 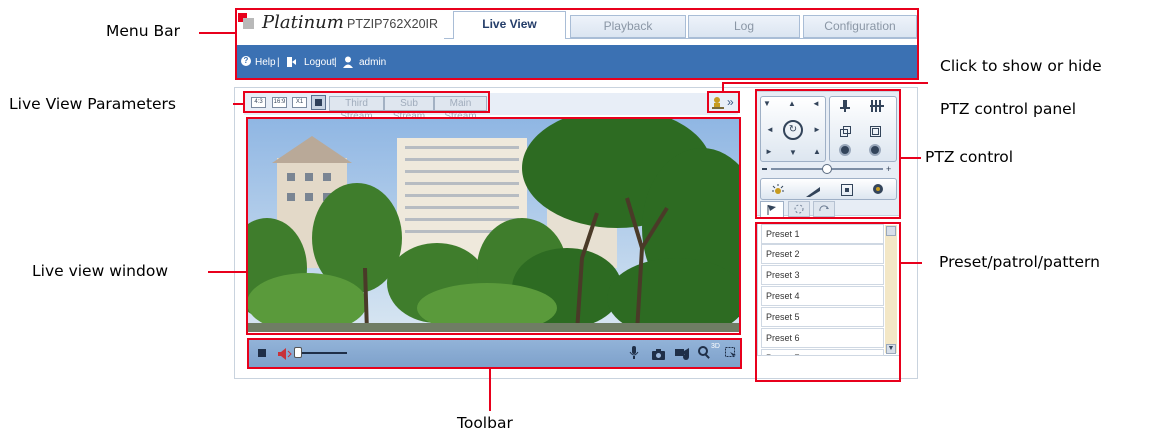 I want to click on menu-bar-highlight, so click(x=577, y=44).